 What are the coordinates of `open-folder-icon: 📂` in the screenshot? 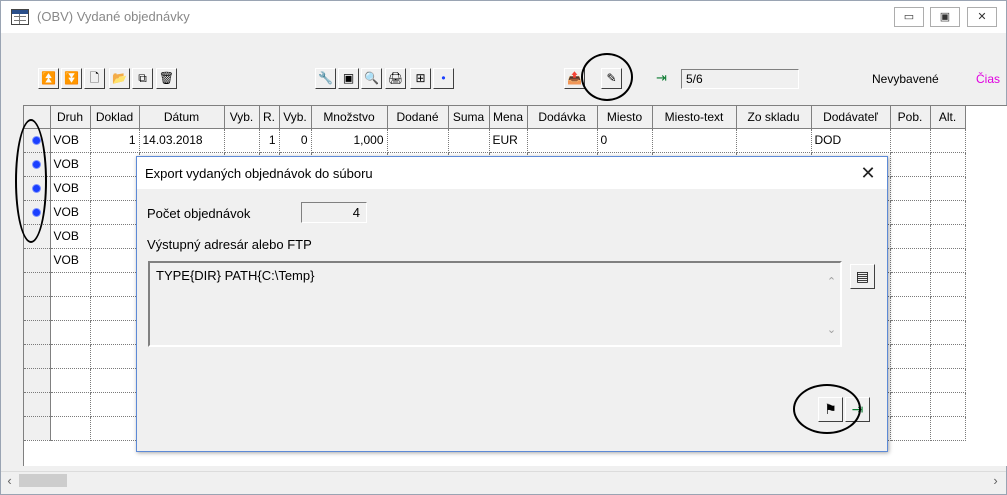 It's located at (119, 78).